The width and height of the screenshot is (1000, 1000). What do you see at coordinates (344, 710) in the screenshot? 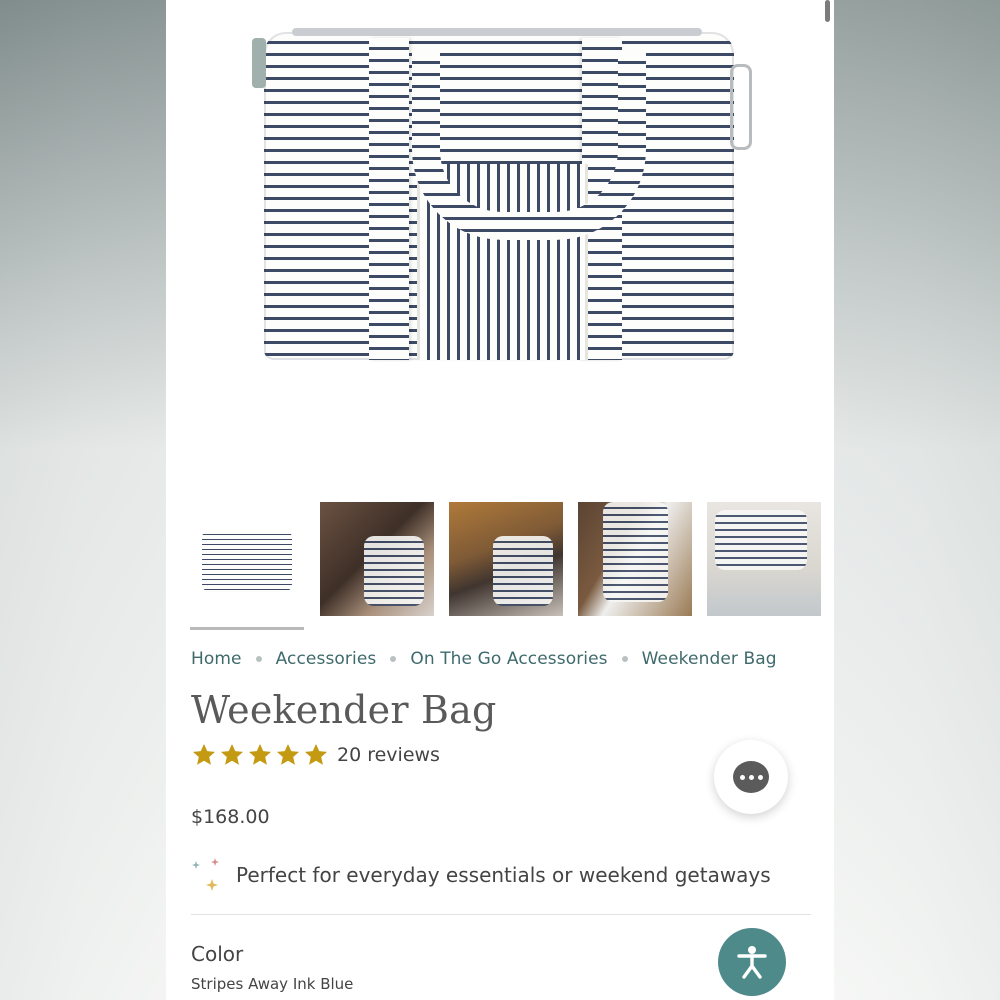
I see `product-title: Weekender Bag` at bounding box center [344, 710].